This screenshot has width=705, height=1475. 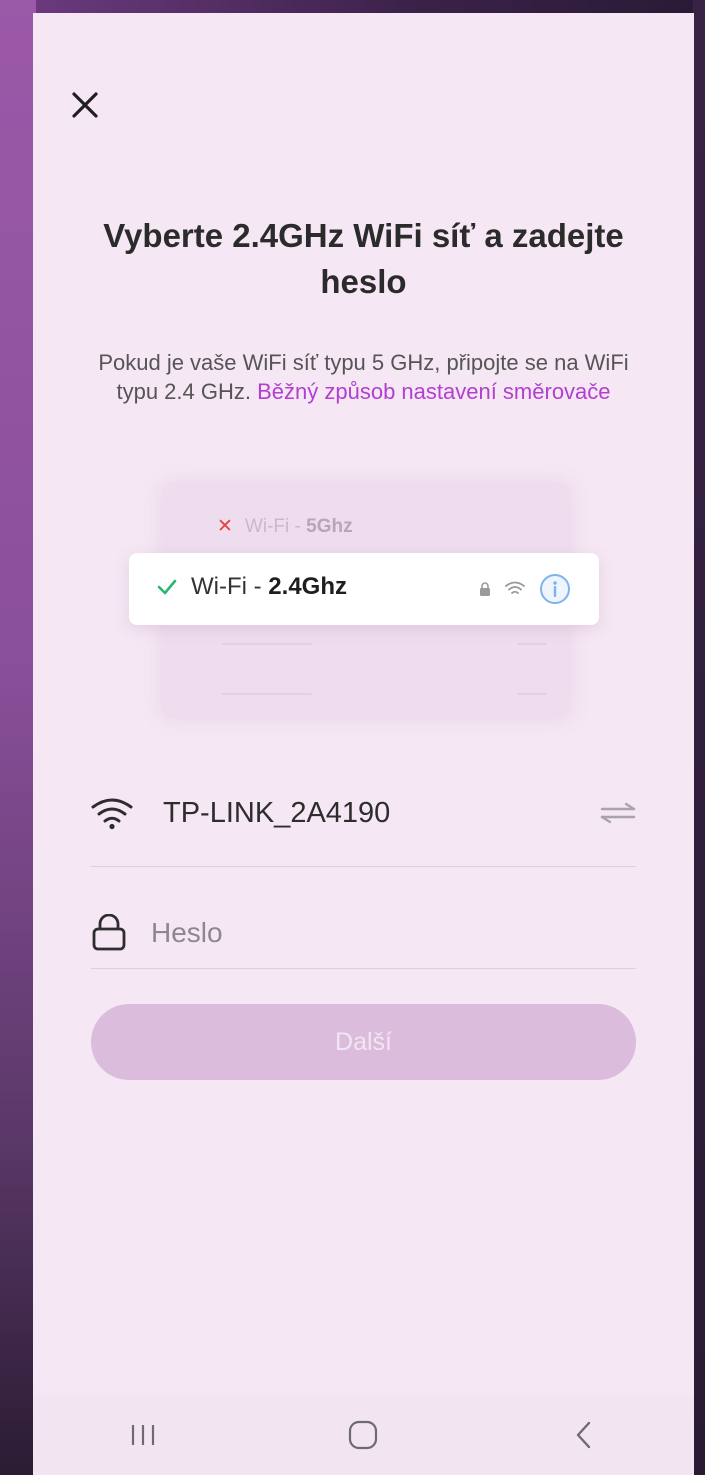 I want to click on illustration-5ghz-prefix: Wi-Fi -, so click(x=275, y=526).